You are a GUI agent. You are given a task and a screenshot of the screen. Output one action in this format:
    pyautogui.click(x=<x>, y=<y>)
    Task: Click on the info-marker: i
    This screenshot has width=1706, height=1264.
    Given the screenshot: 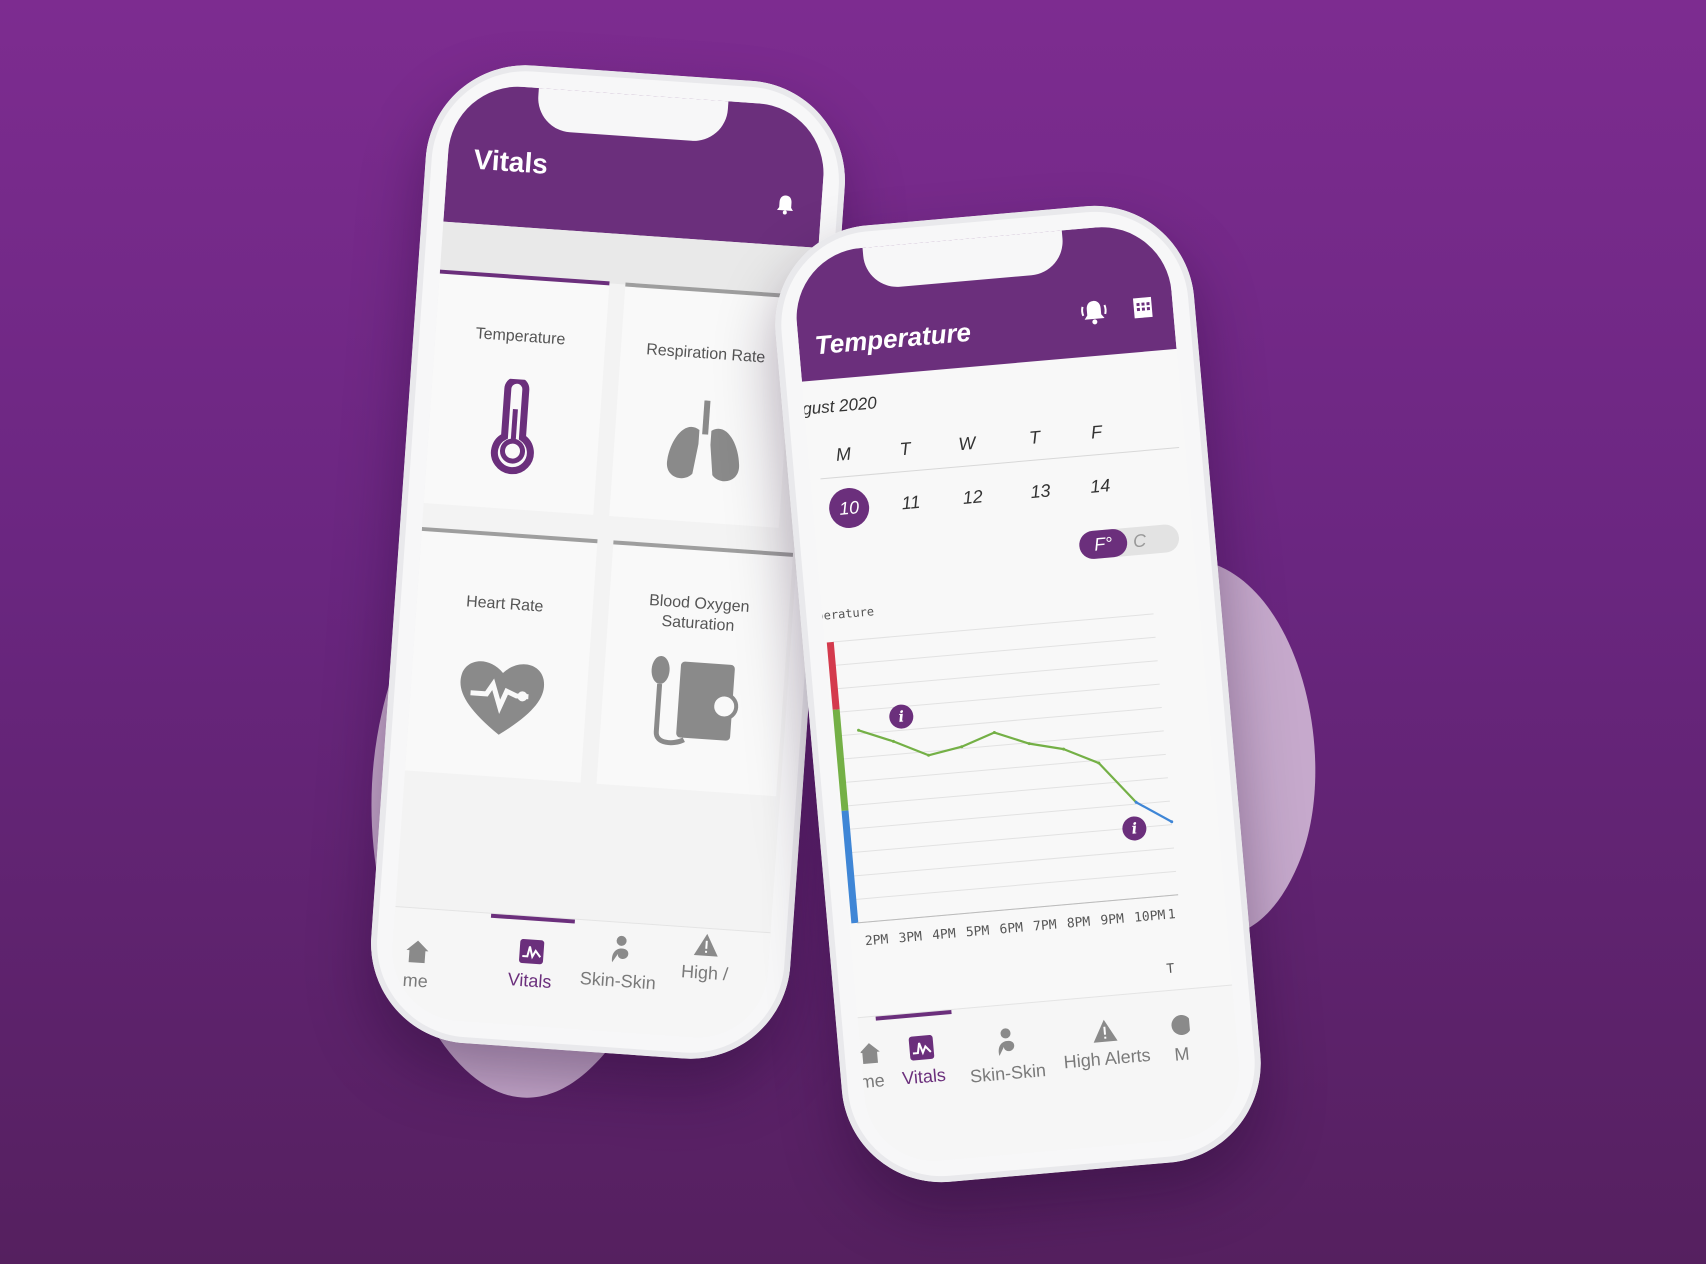 What is the action you would take?
    pyautogui.click(x=1134, y=828)
    